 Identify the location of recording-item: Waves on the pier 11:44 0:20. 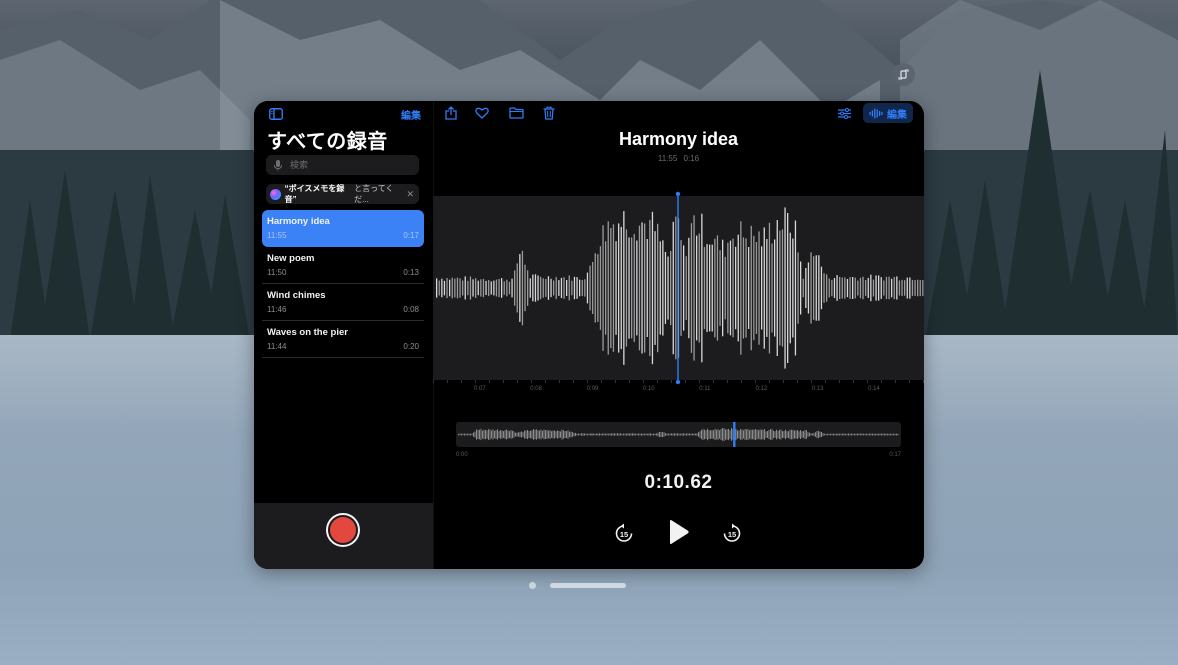
(343, 339).